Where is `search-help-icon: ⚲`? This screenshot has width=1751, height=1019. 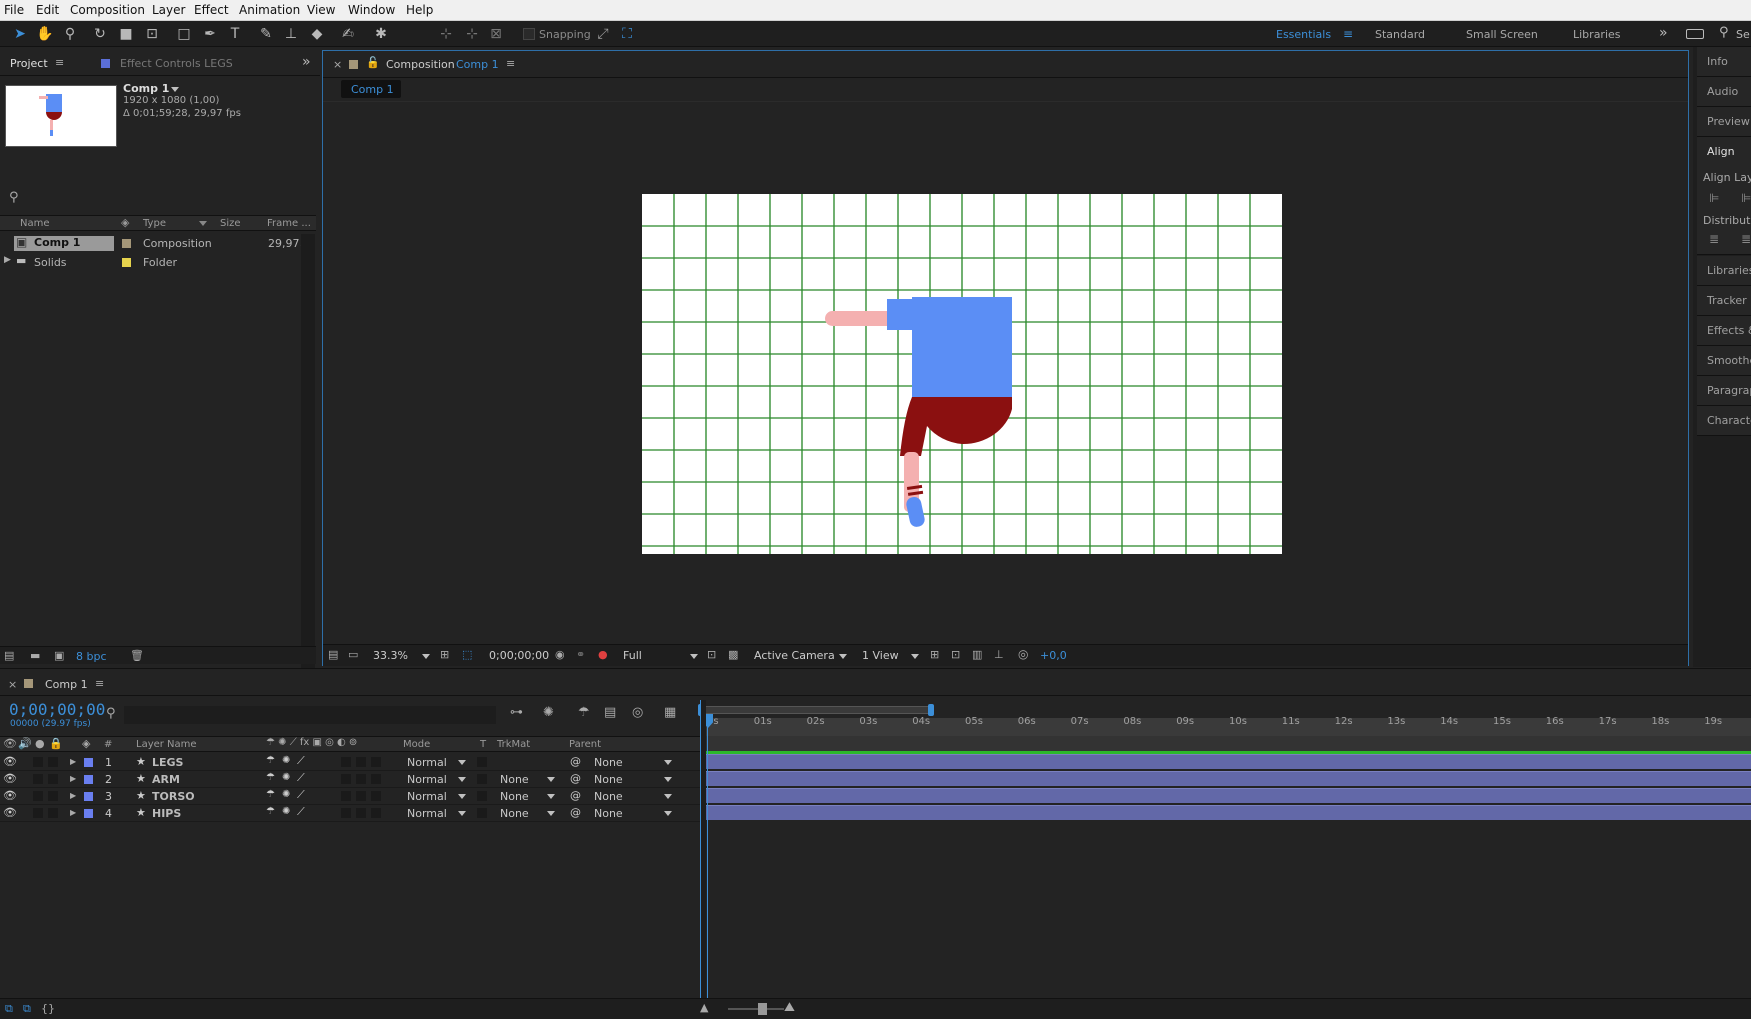 search-help-icon: ⚲ is located at coordinates (1724, 32).